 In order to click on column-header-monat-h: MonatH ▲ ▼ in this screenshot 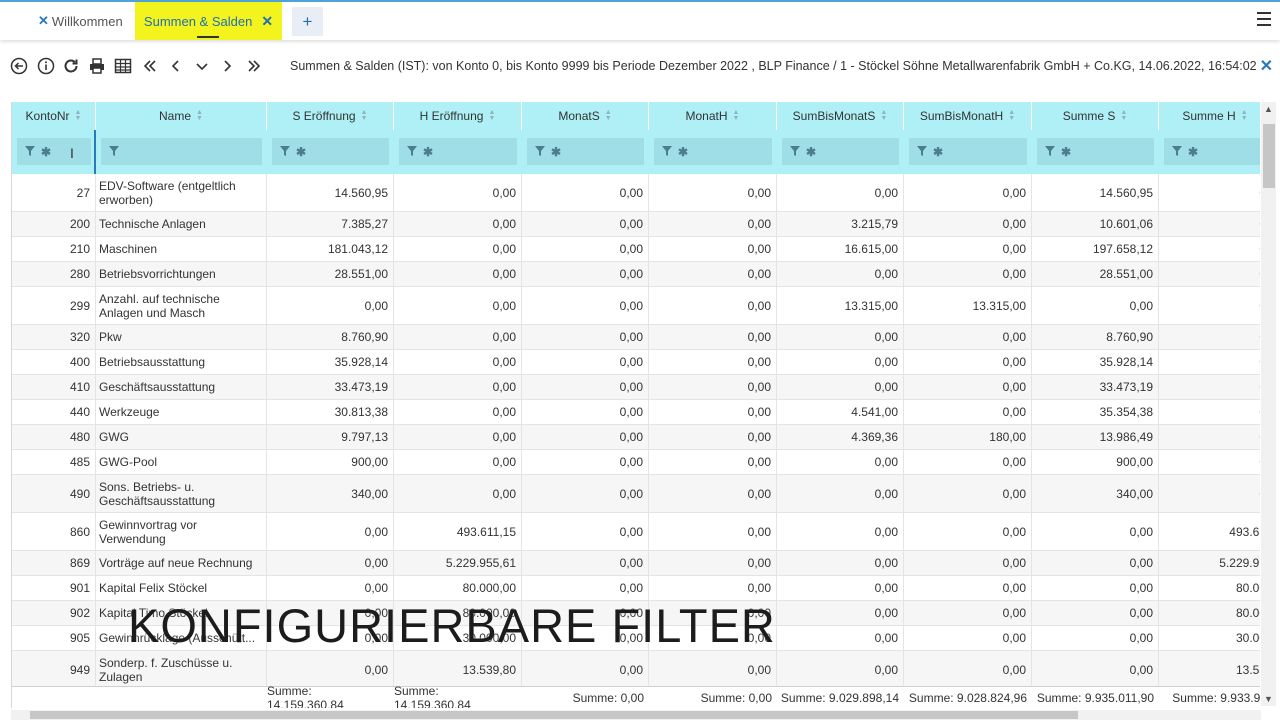, I will do `click(713, 116)`.